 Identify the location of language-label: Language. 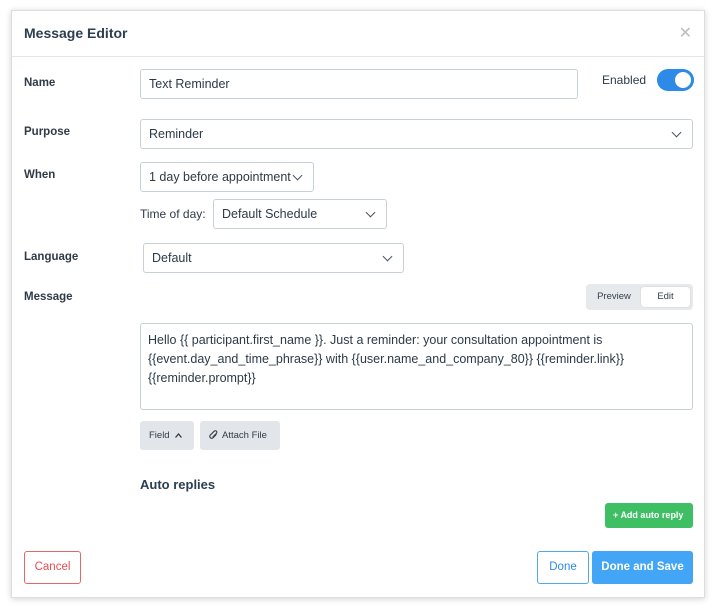
(51, 257).